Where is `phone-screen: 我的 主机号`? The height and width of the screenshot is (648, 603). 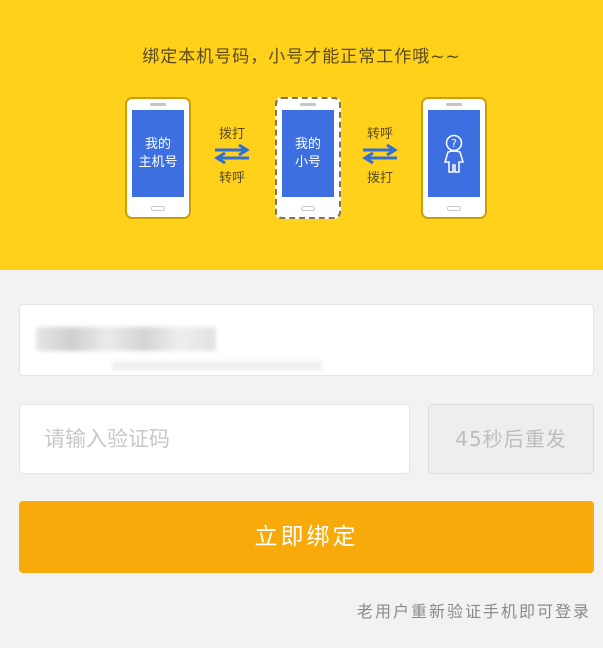 phone-screen: 我的 主机号 is located at coordinates (158, 153).